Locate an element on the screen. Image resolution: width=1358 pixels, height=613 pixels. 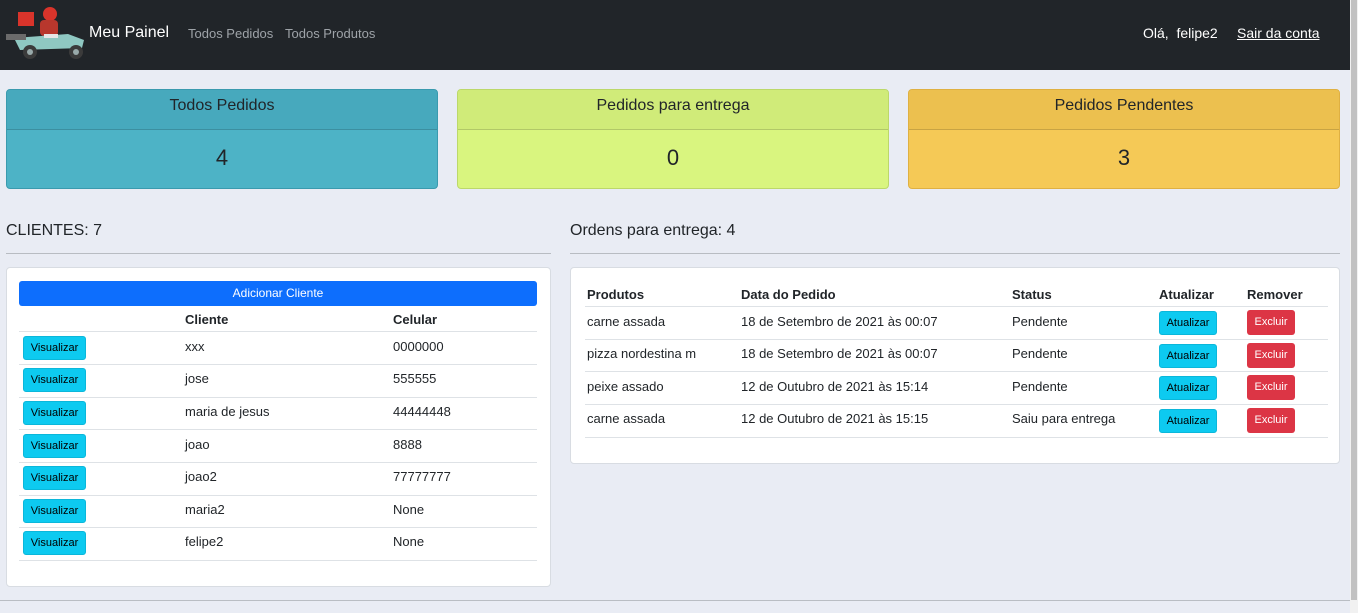
orders-title: Ordens para entrega: 4 is located at coordinates (653, 230).